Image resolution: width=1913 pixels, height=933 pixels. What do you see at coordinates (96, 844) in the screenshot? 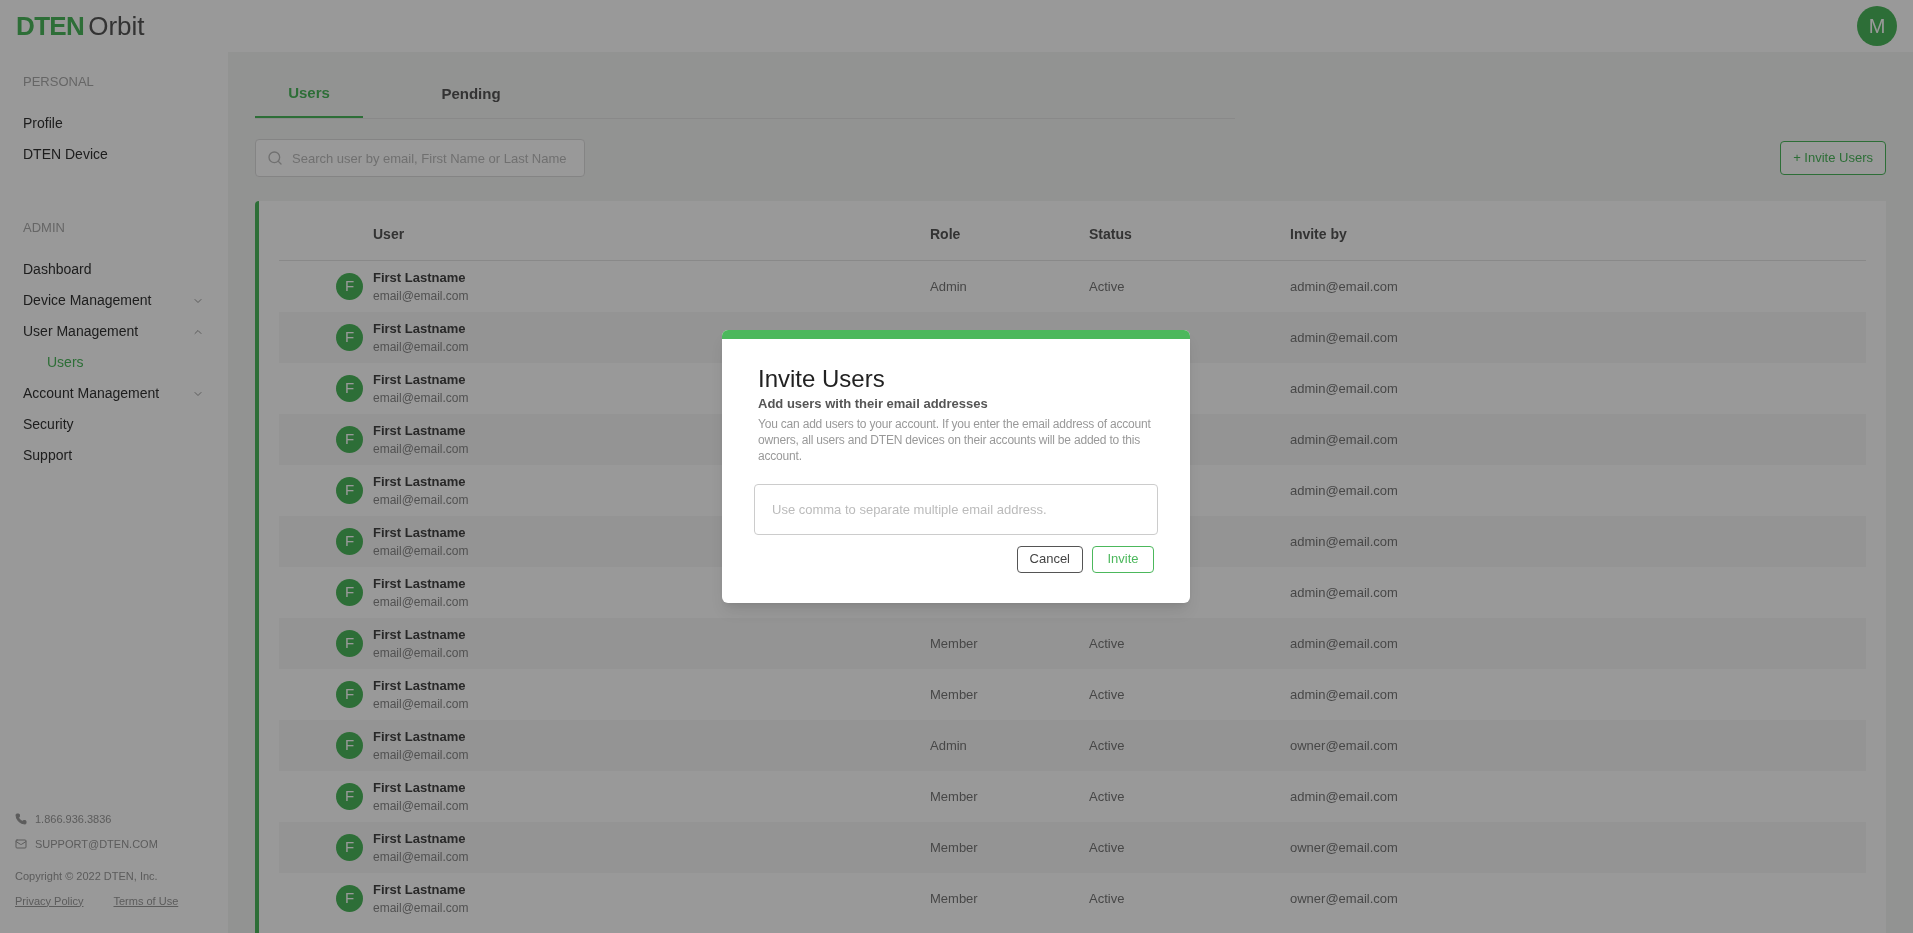
I see `support-email: SUPPORT@DTEN.COM` at bounding box center [96, 844].